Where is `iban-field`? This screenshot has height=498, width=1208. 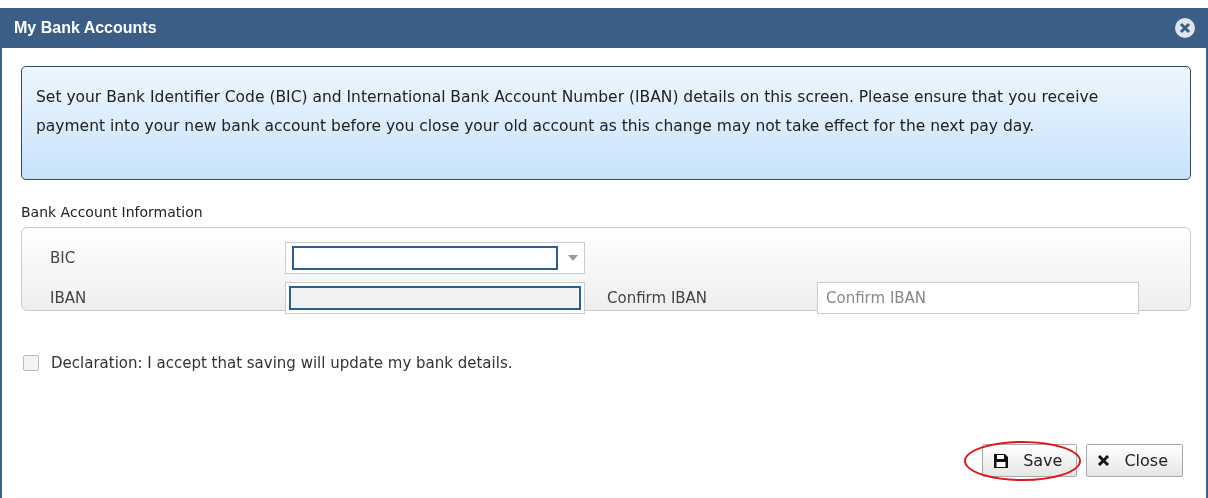
iban-field is located at coordinates (435, 298).